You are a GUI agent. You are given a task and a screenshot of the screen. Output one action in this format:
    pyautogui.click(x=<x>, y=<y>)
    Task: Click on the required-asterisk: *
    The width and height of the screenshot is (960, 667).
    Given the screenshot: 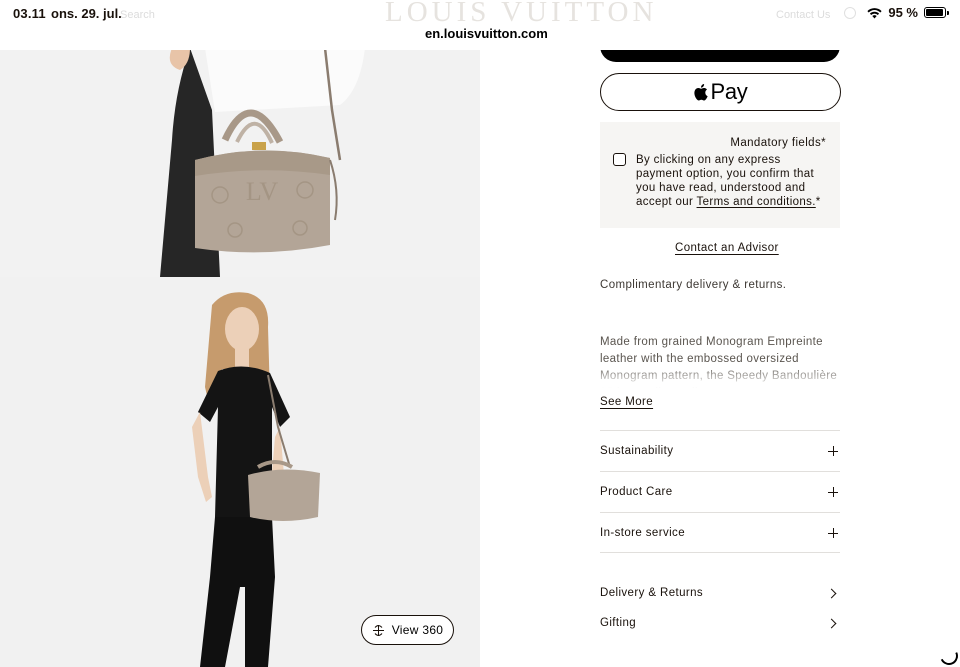 What is the action you would take?
    pyautogui.click(x=818, y=202)
    